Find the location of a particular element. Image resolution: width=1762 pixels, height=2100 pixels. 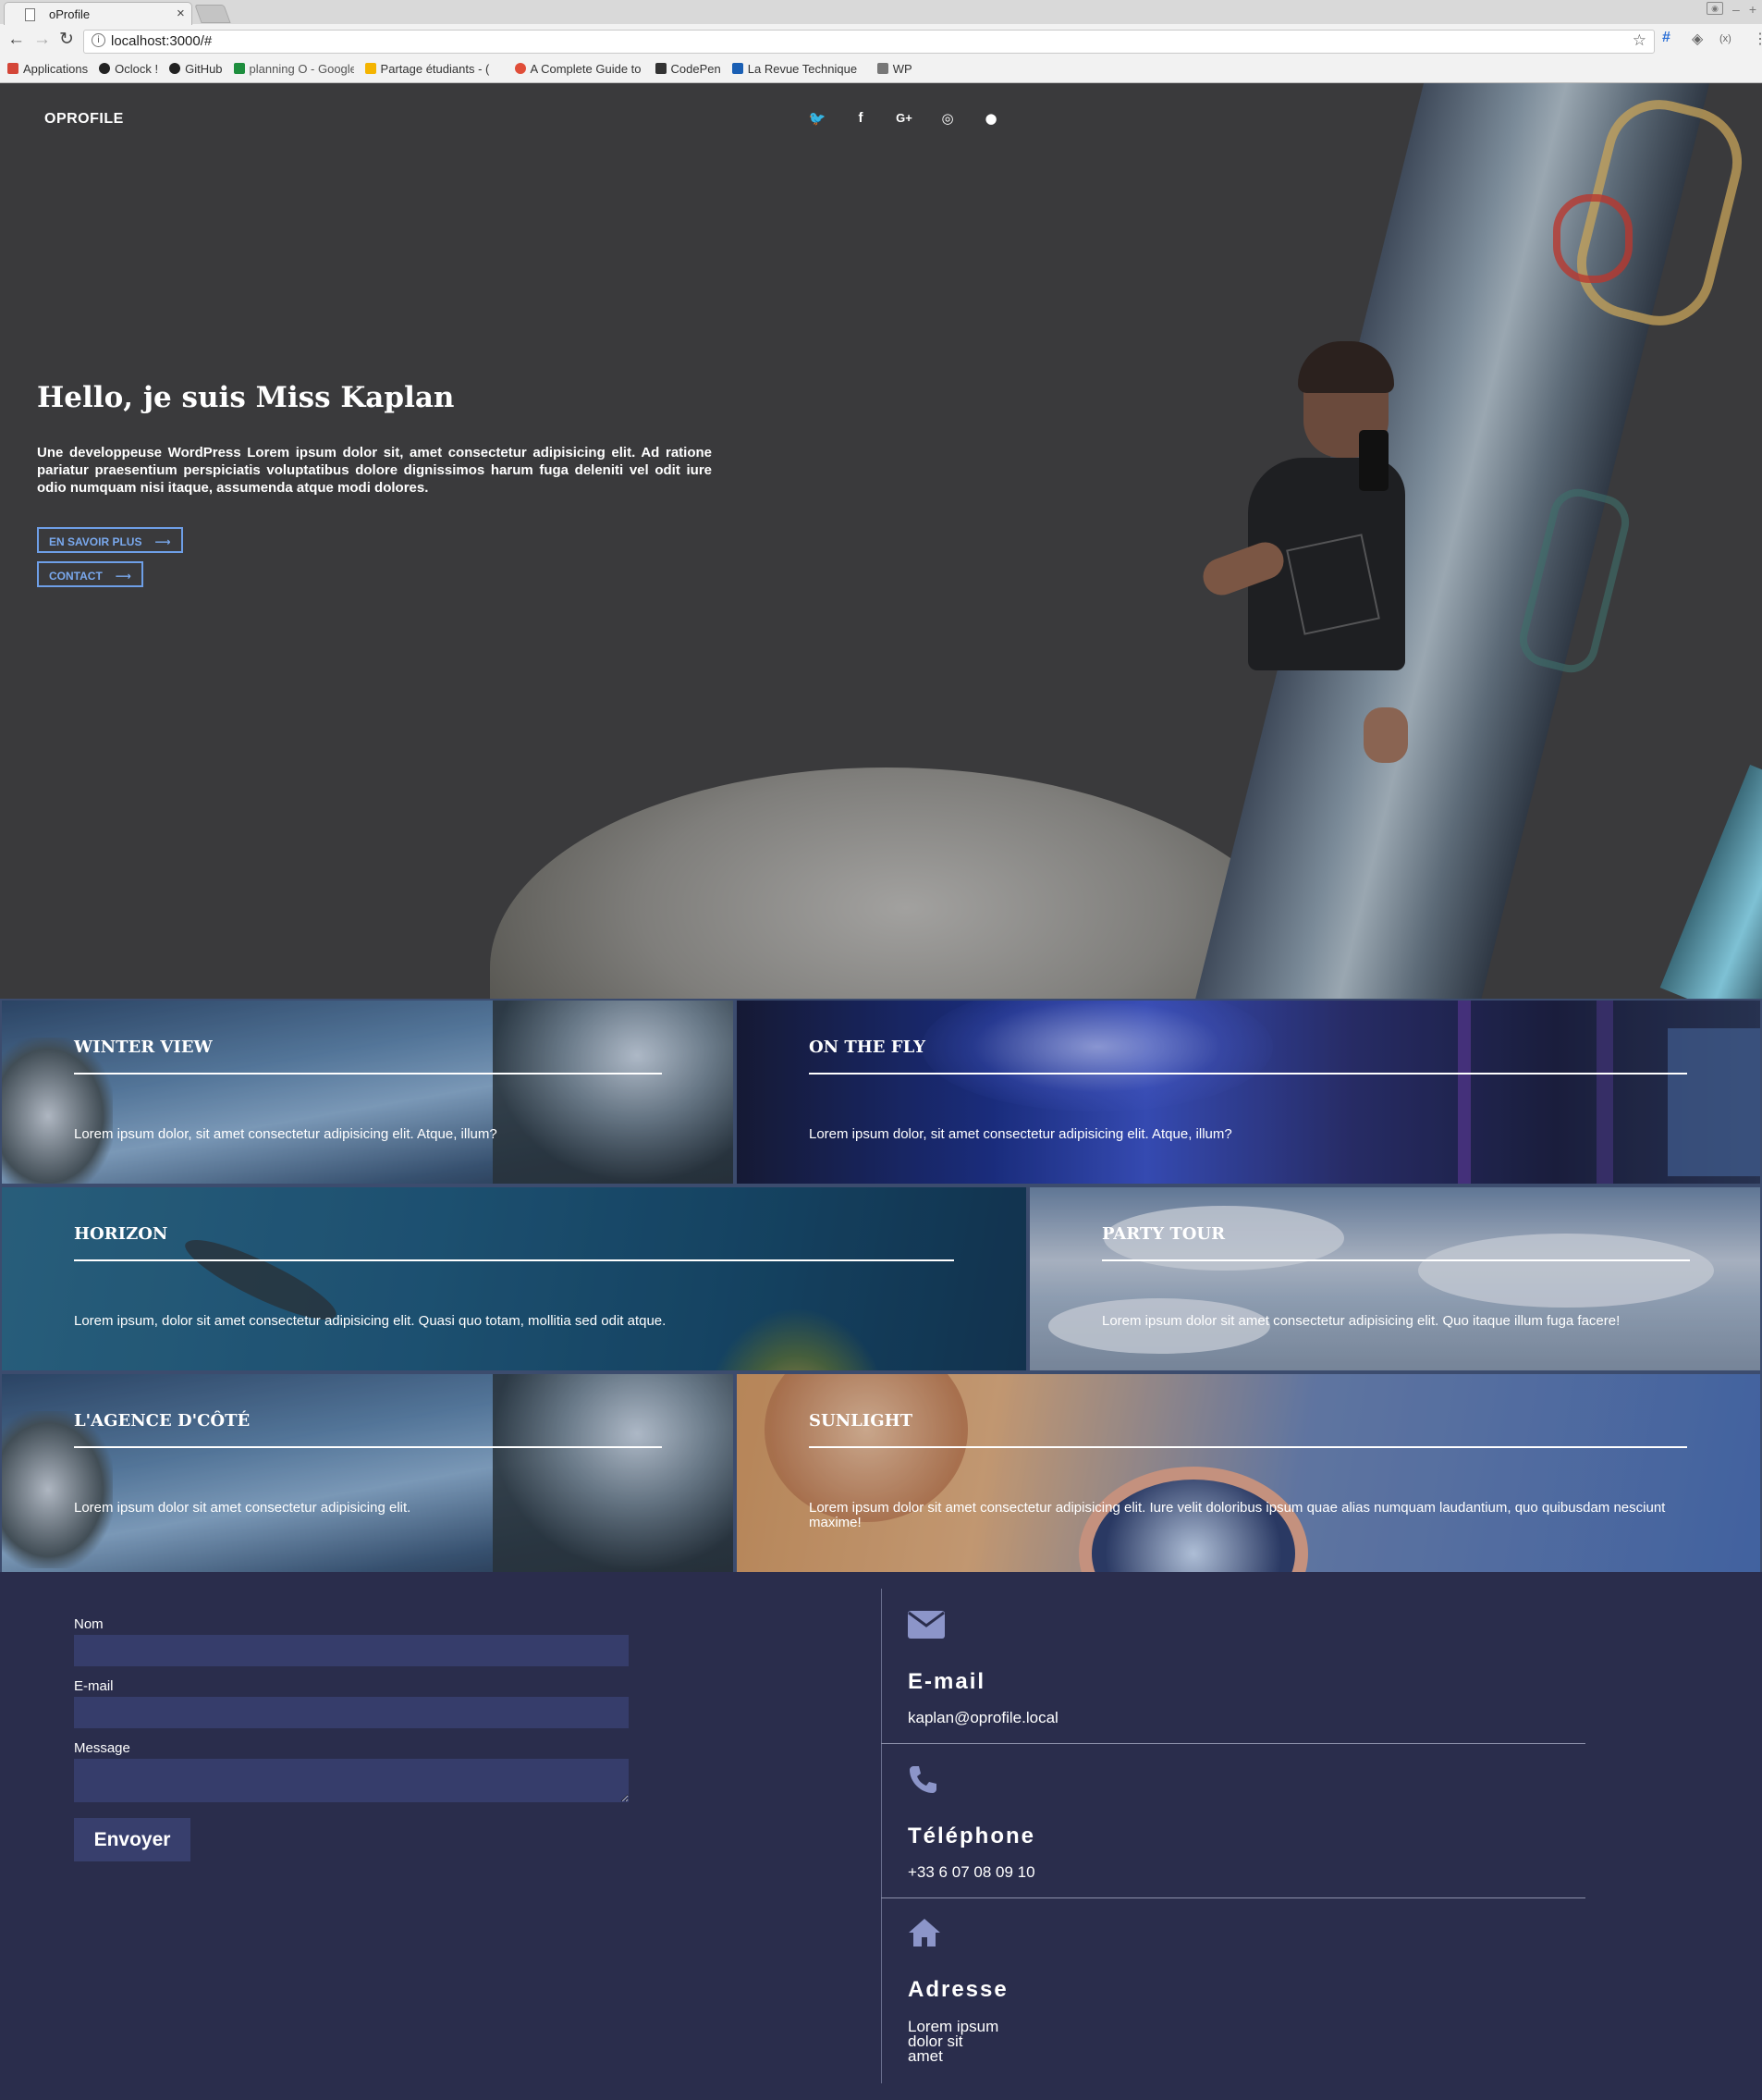

site-brand: OPROFILE is located at coordinates (84, 119).